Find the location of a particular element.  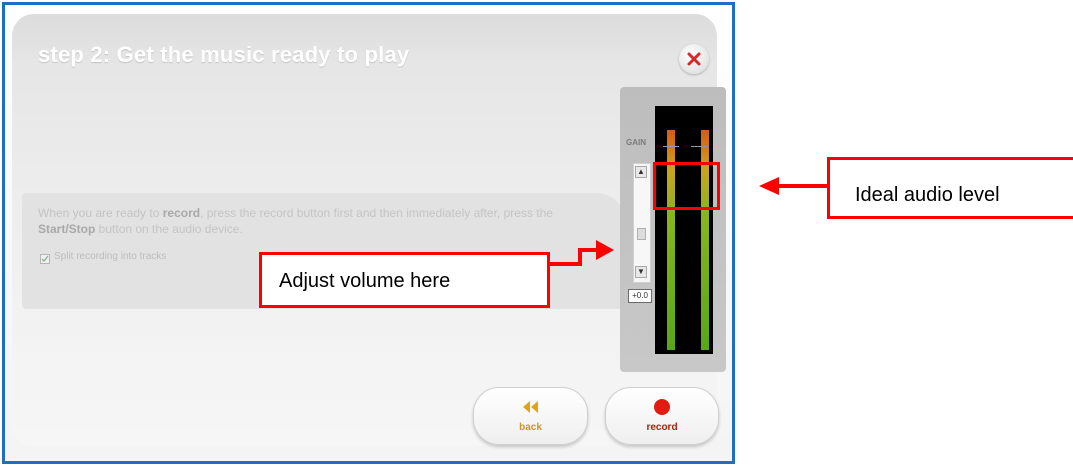

gain-label: GAIN is located at coordinates (636, 142).